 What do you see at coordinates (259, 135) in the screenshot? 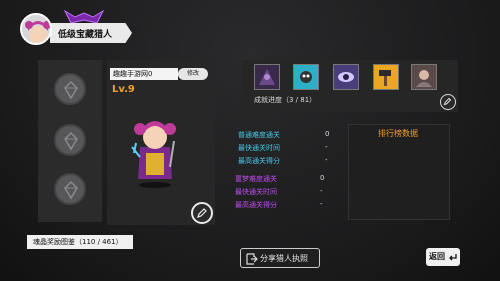
I see `normal-clear-label: 普通难度通关` at bounding box center [259, 135].